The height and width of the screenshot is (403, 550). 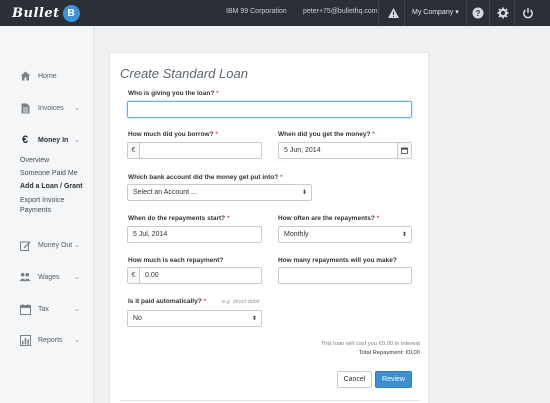 I want to click on label-text: When did you get the money?, so click(x=324, y=134).